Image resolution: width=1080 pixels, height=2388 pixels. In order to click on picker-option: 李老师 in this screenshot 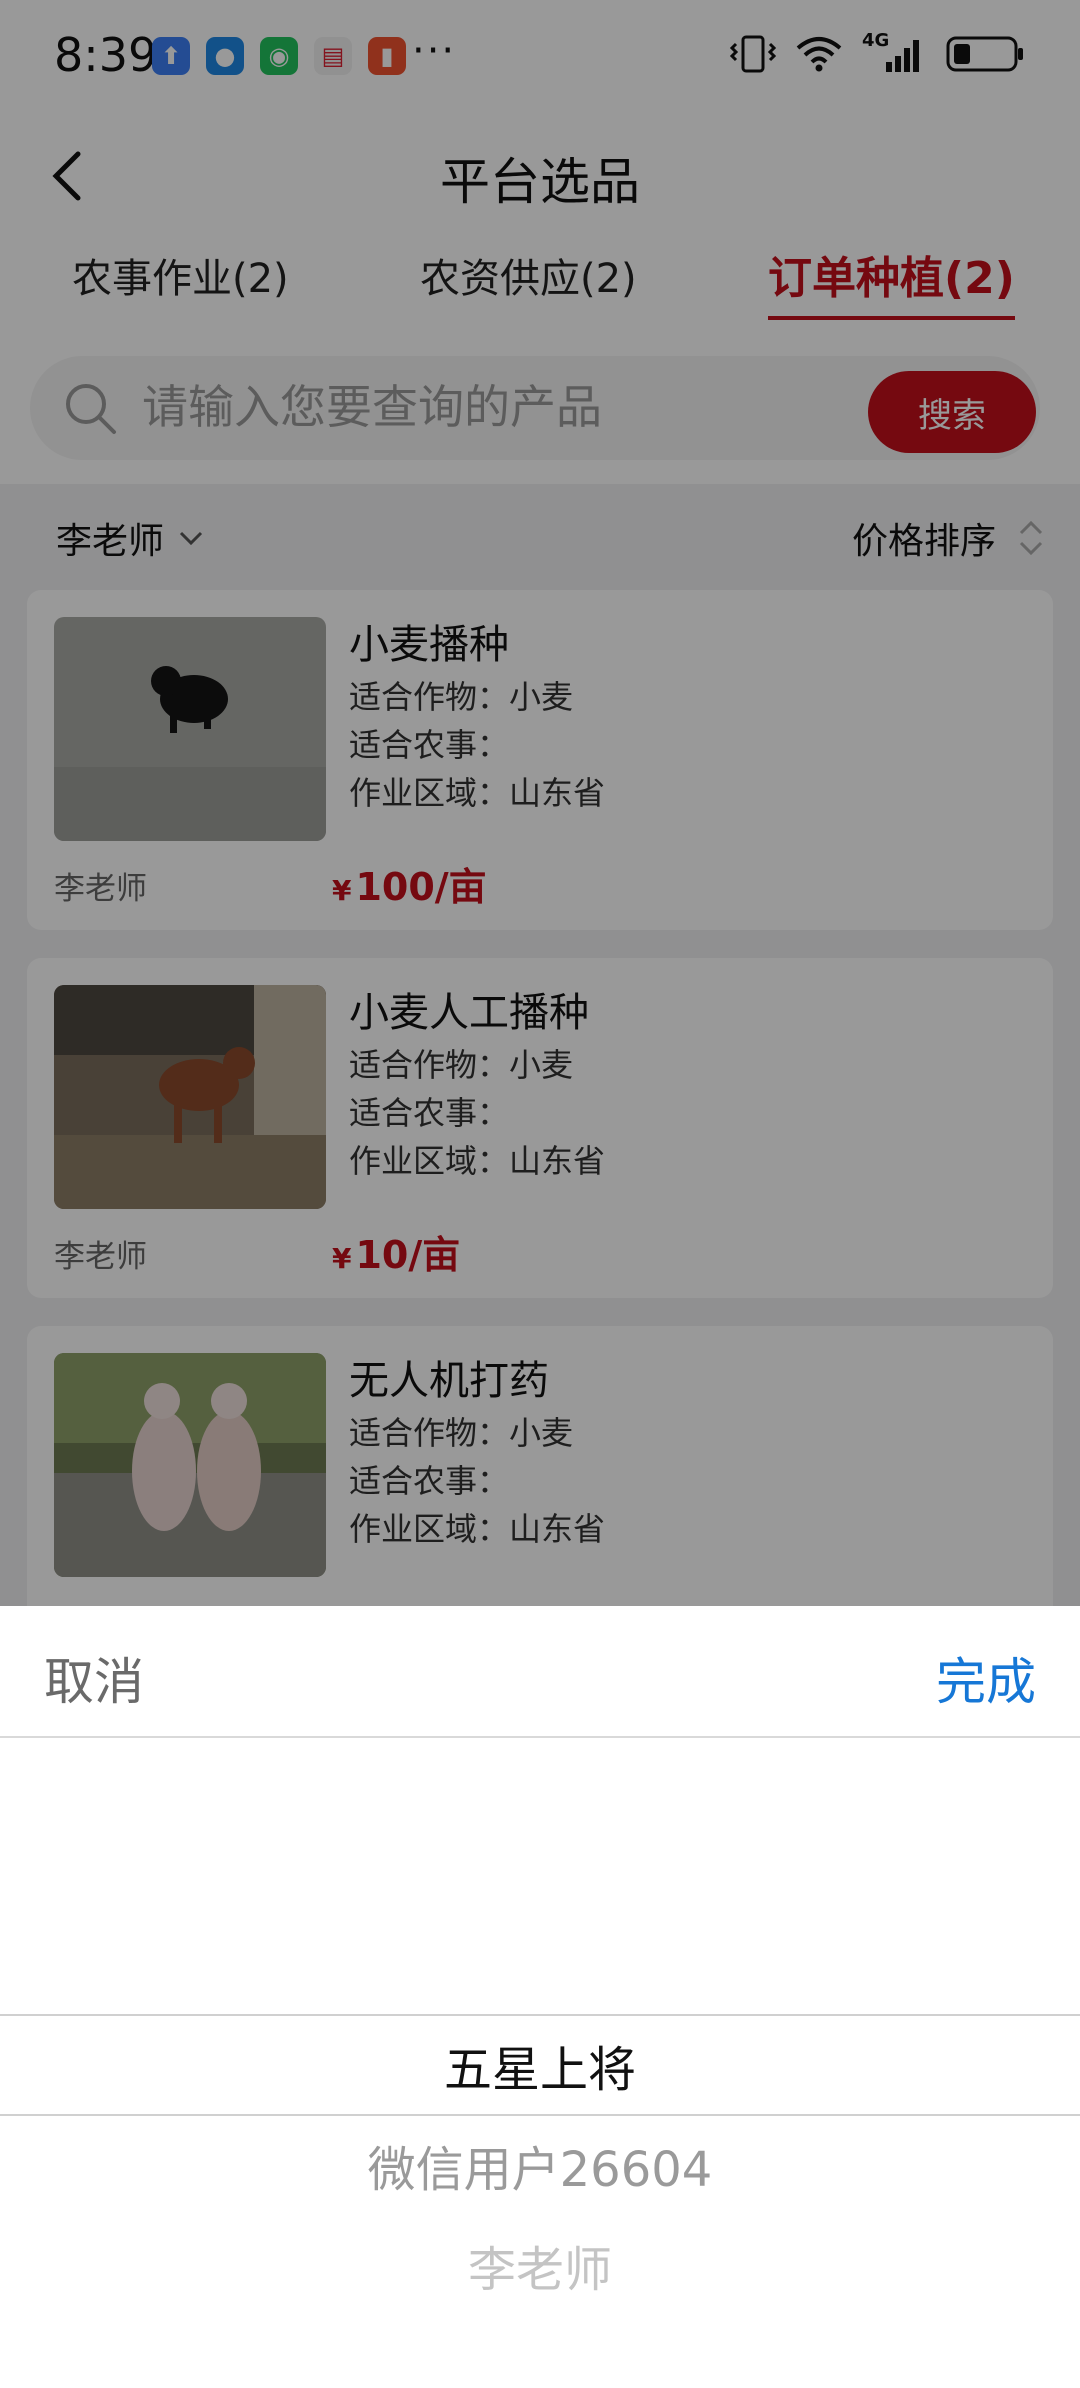, I will do `click(540, 2265)`.